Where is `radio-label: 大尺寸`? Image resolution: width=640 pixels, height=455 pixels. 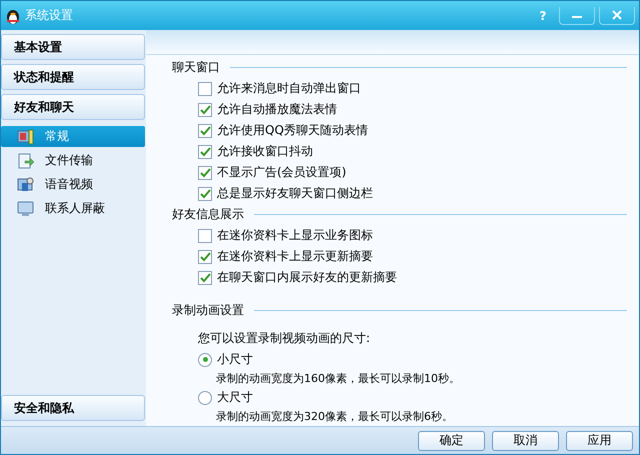
radio-label: 大尺寸 is located at coordinates (235, 397).